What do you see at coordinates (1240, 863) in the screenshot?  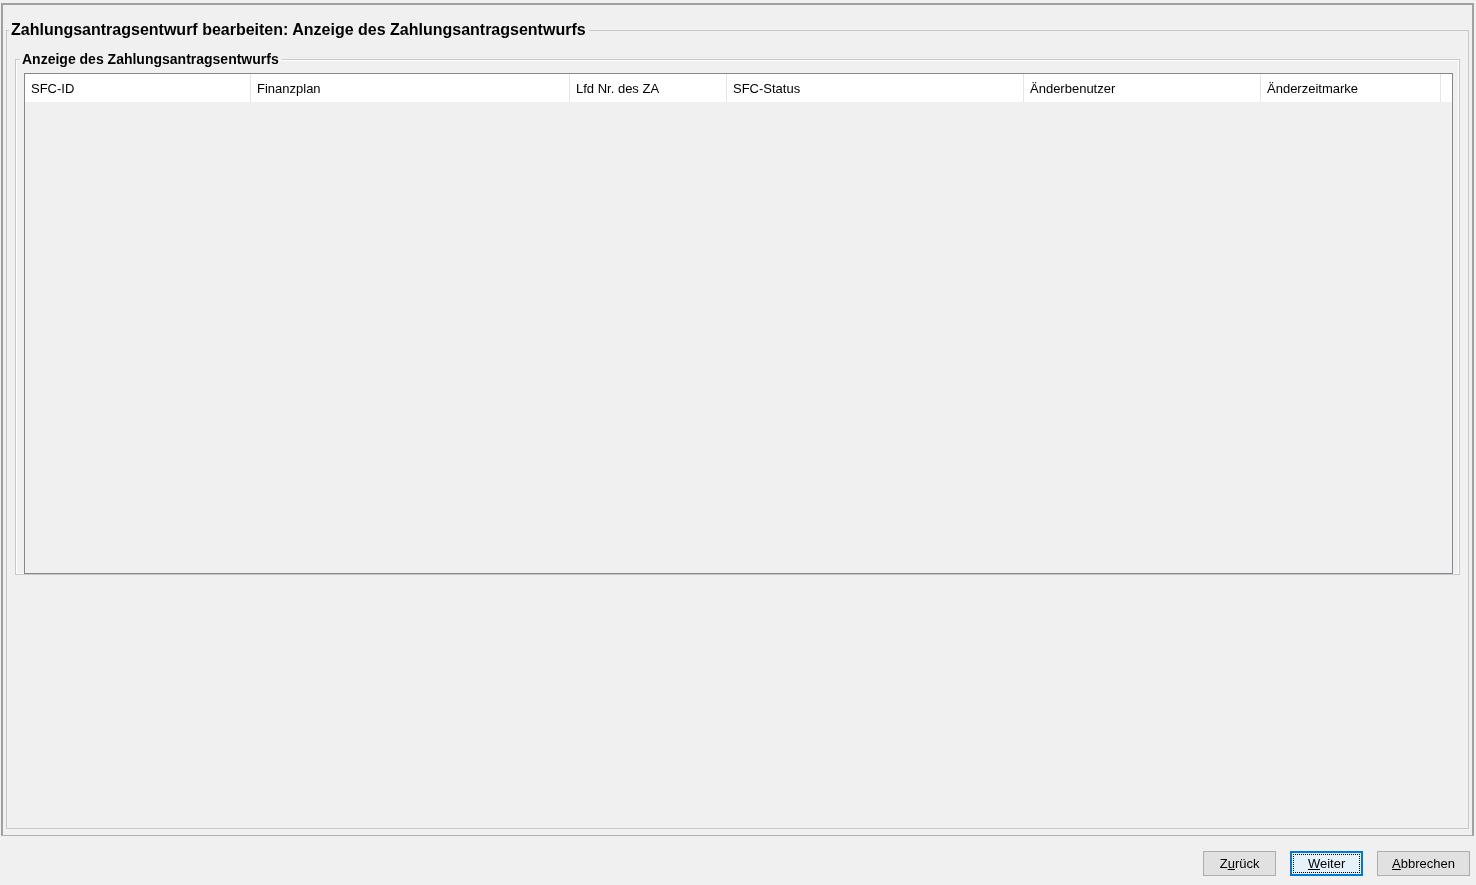 I see `dialog-button: Zurück` at bounding box center [1240, 863].